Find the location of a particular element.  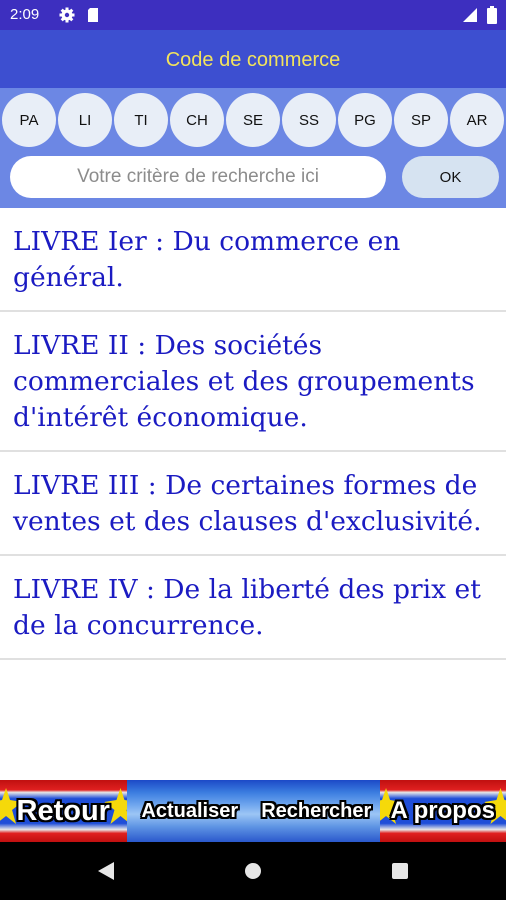

bottom-button-bar: Retour Actualiser Rechercher A propos is located at coordinates (253, 811).